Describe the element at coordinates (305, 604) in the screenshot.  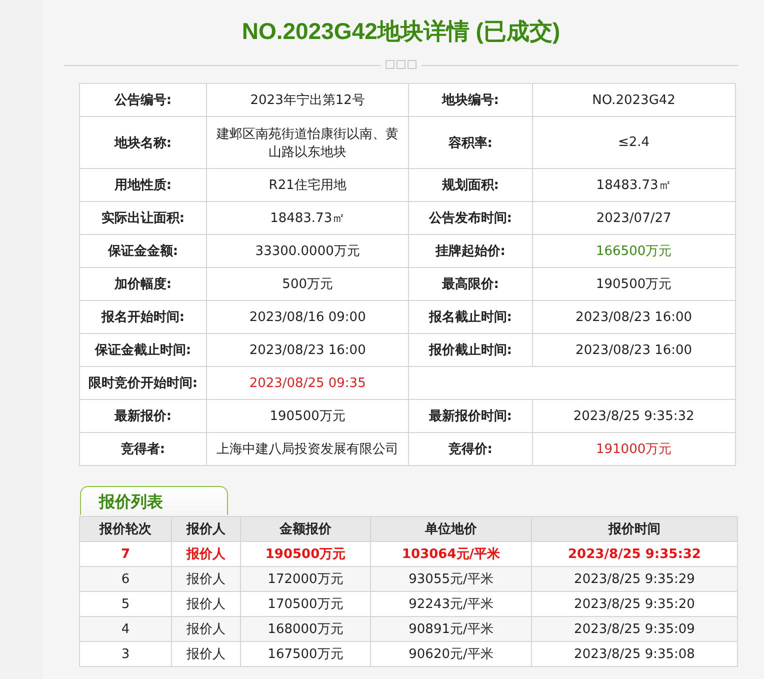
I see `table-cell: 170500万元` at that location.